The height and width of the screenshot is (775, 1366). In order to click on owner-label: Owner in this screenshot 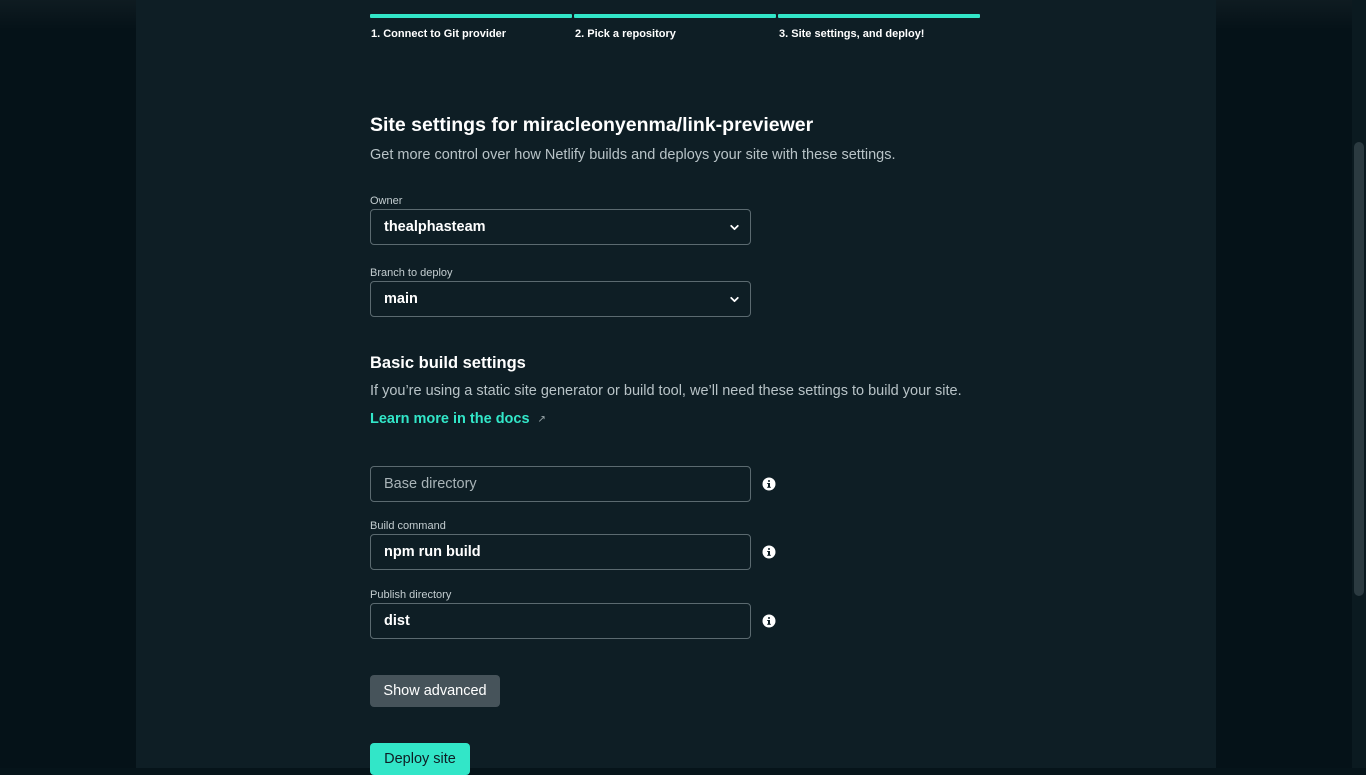, I will do `click(386, 201)`.